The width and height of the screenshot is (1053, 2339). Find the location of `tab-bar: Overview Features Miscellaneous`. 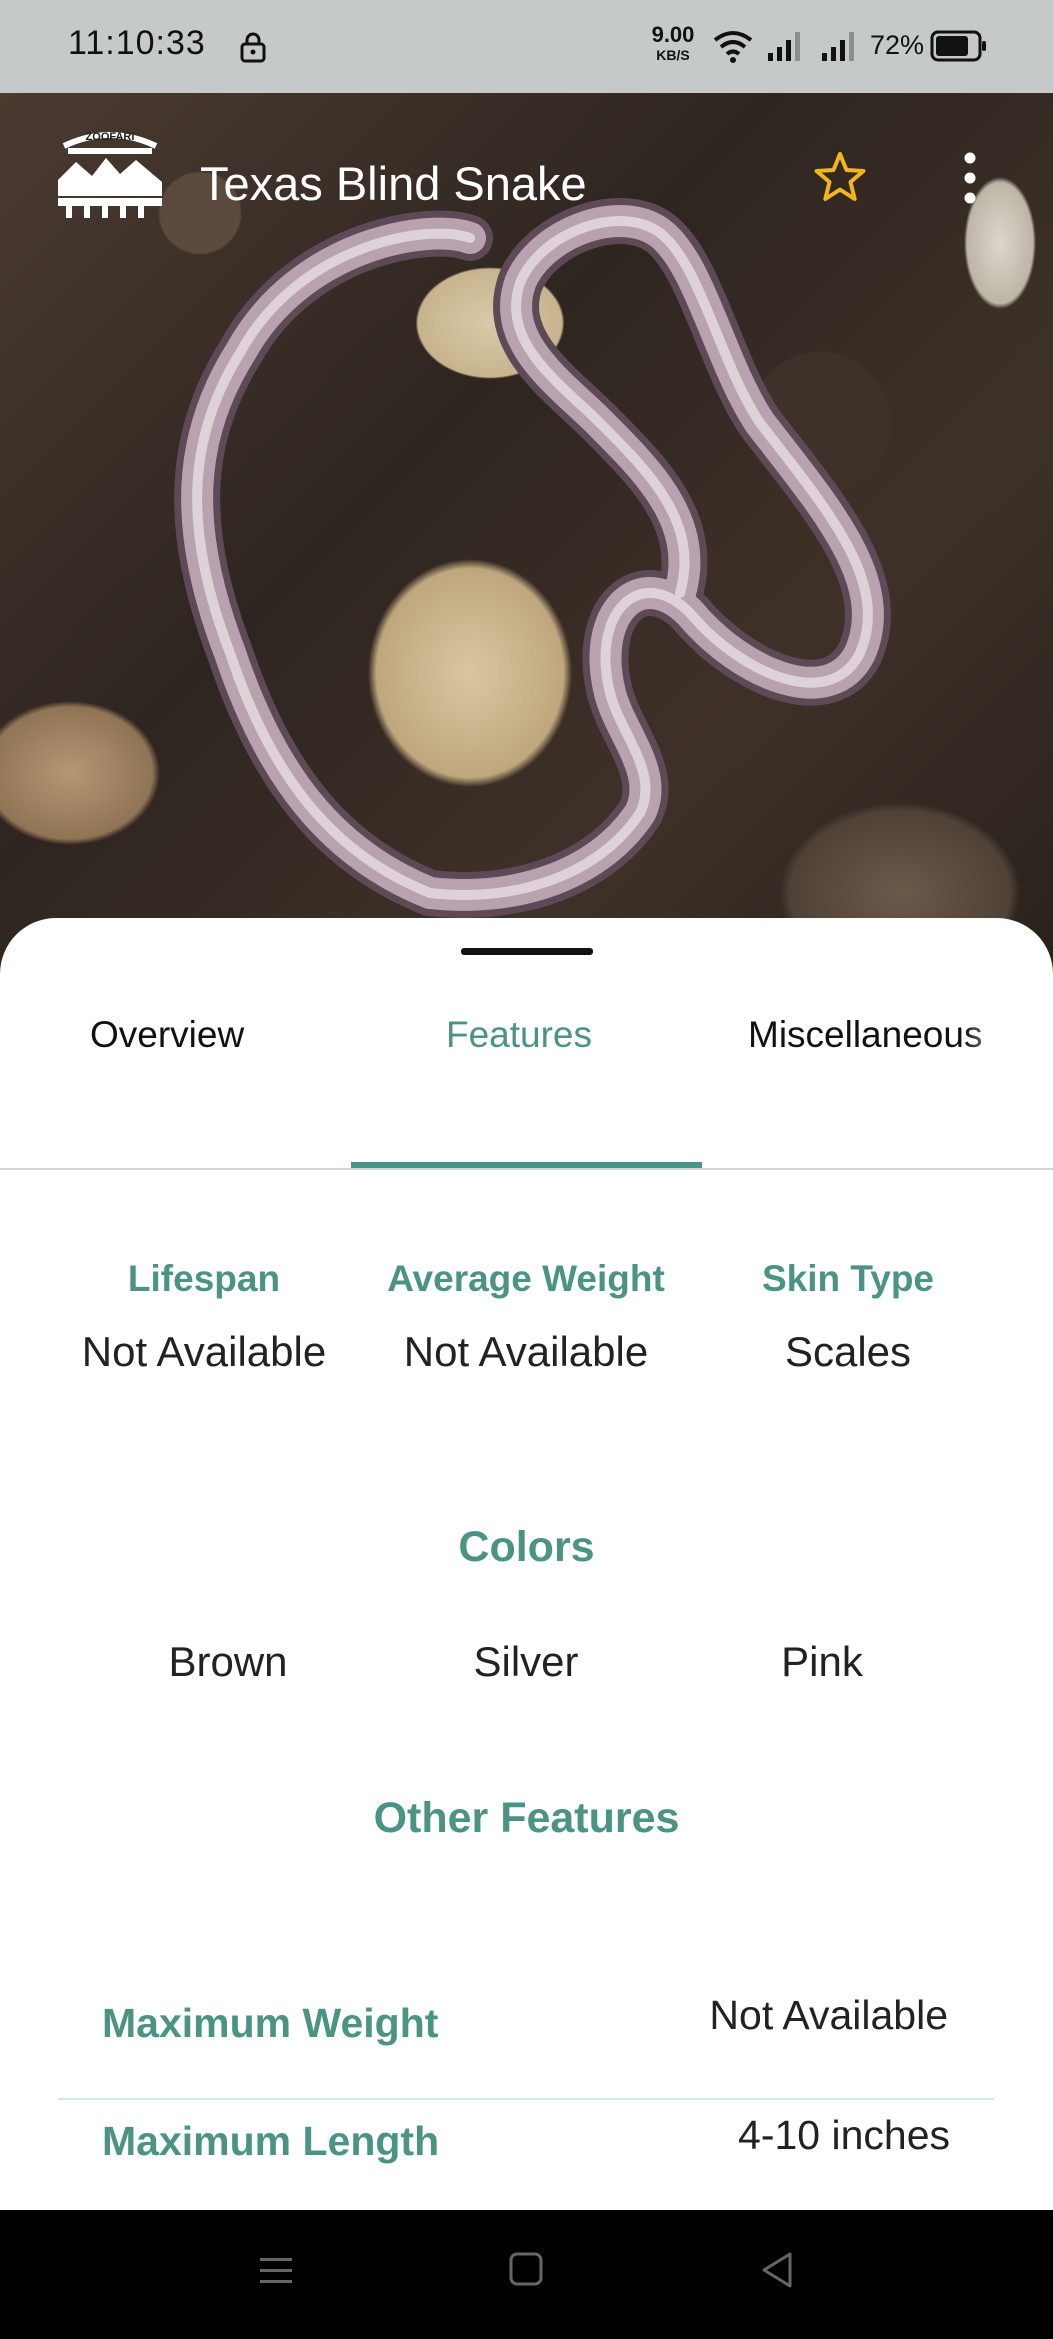

tab-bar: Overview Features Miscellaneous is located at coordinates (526, 1050).